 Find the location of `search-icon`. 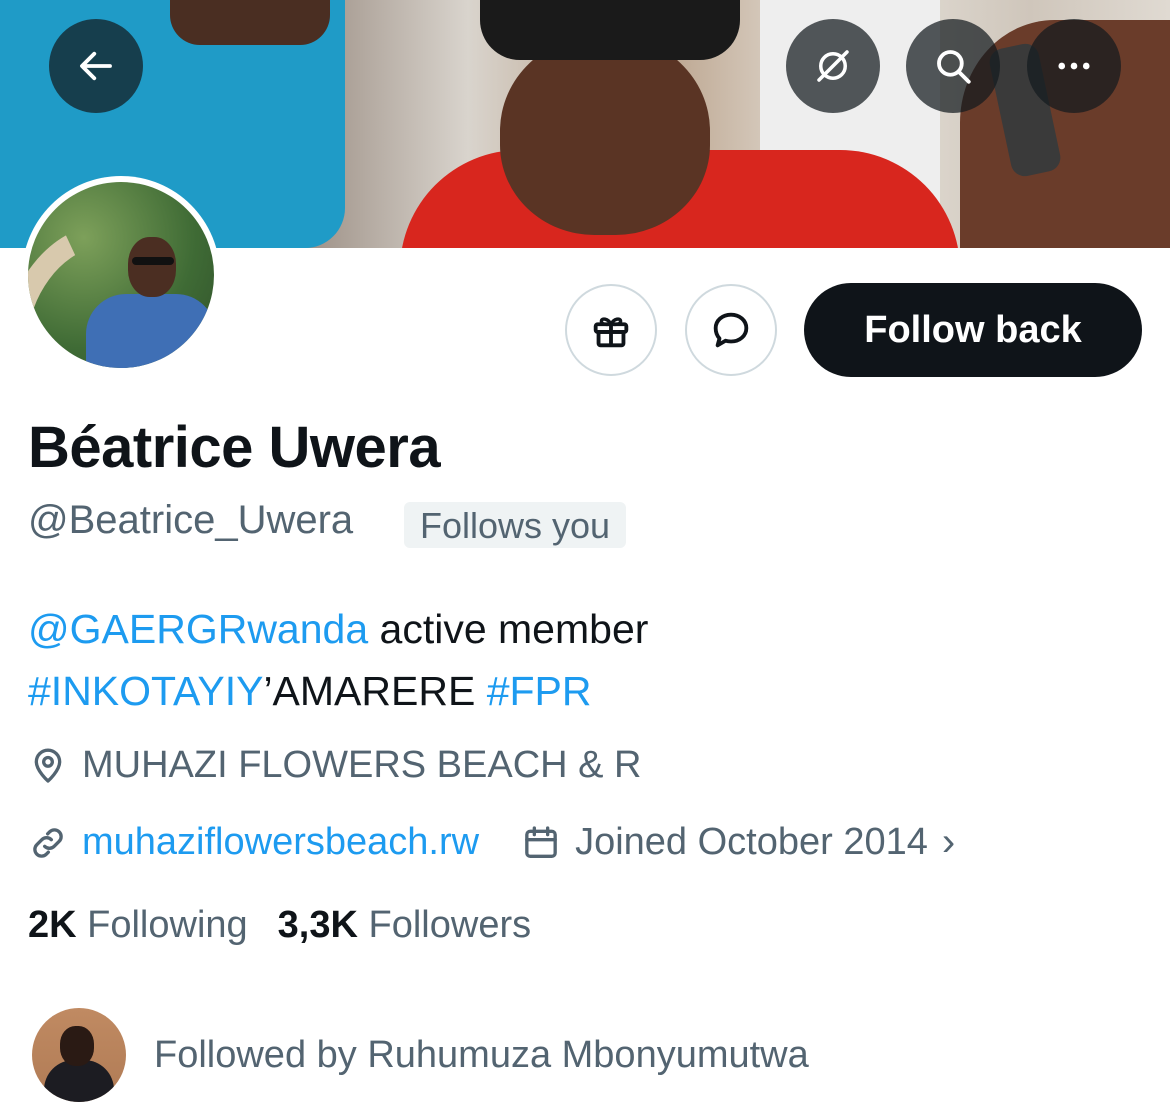

search-icon is located at coordinates (954, 67).